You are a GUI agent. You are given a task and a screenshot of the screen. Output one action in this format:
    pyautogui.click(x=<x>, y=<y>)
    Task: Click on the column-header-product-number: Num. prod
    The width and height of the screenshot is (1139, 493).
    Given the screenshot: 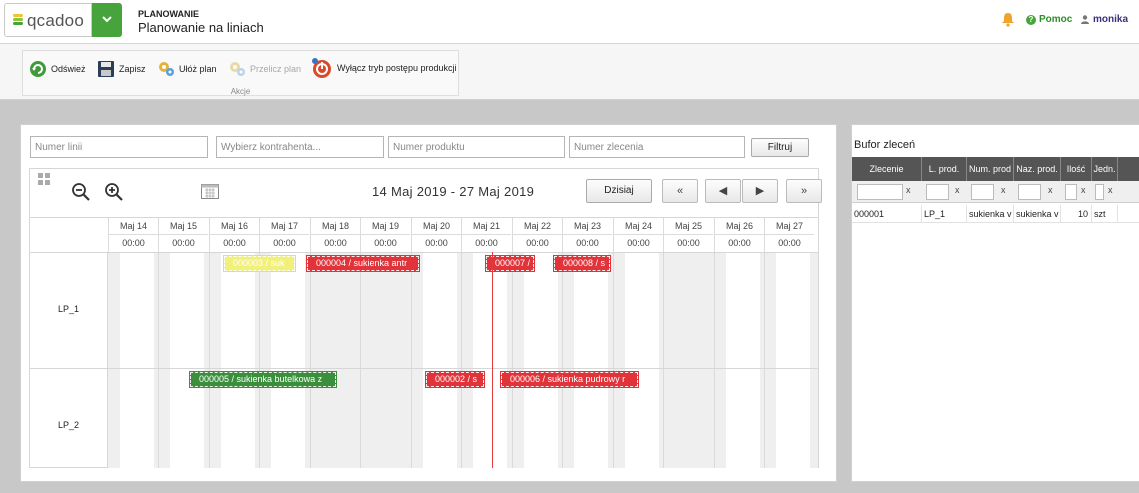 What is the action you would take?
    pyautogui.click(x=990, y=169)
    